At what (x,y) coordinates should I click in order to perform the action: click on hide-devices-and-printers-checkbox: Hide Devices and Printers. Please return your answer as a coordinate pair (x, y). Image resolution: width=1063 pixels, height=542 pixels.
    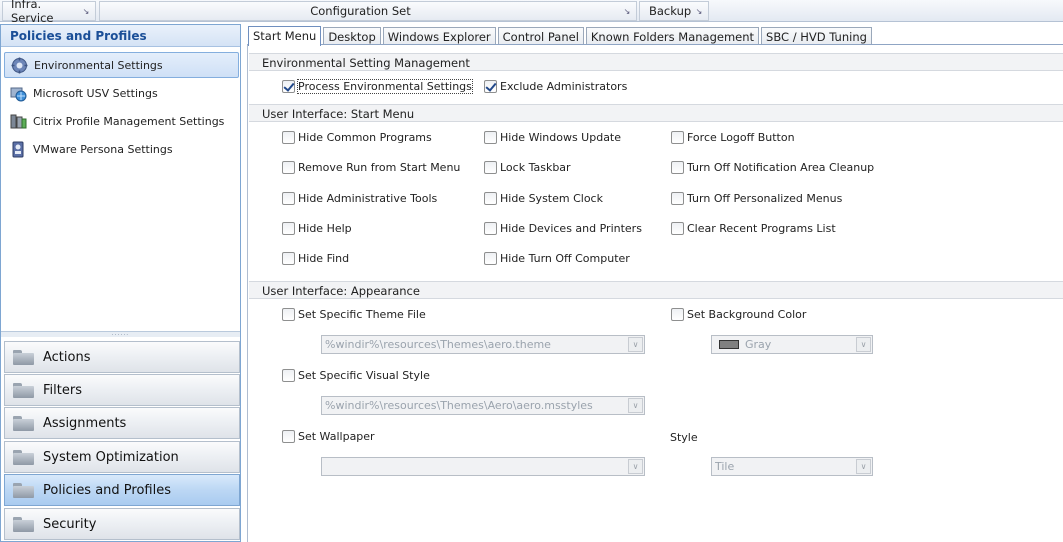
    Looking at the image, I should click on (563, 228).